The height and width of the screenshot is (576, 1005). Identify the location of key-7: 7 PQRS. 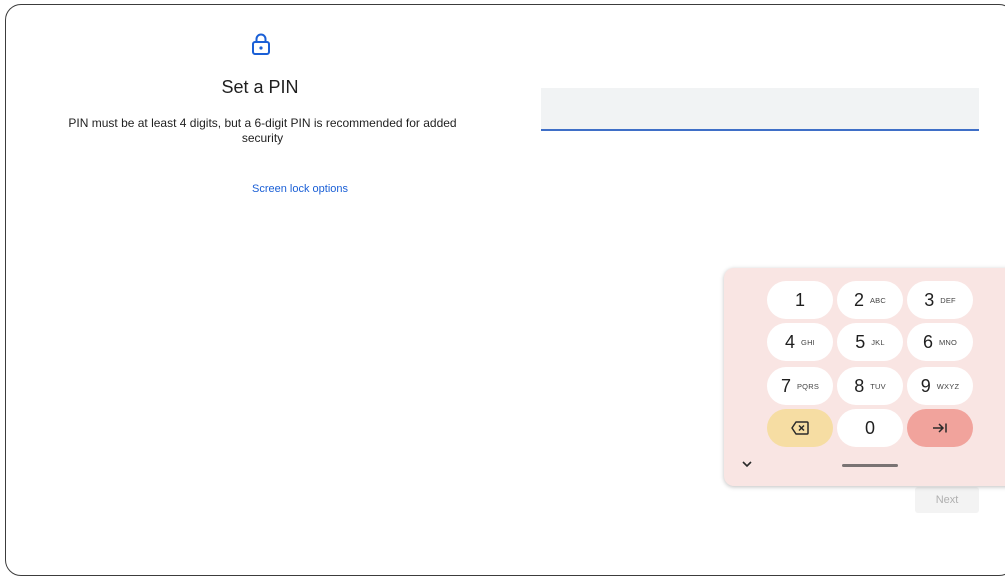
(800, 386).